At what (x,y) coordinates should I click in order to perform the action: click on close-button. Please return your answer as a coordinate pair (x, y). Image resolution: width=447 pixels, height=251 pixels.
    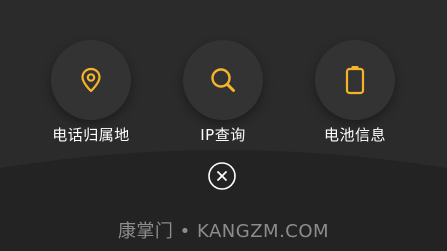
    Looking at the image, I should click on (222, 176).